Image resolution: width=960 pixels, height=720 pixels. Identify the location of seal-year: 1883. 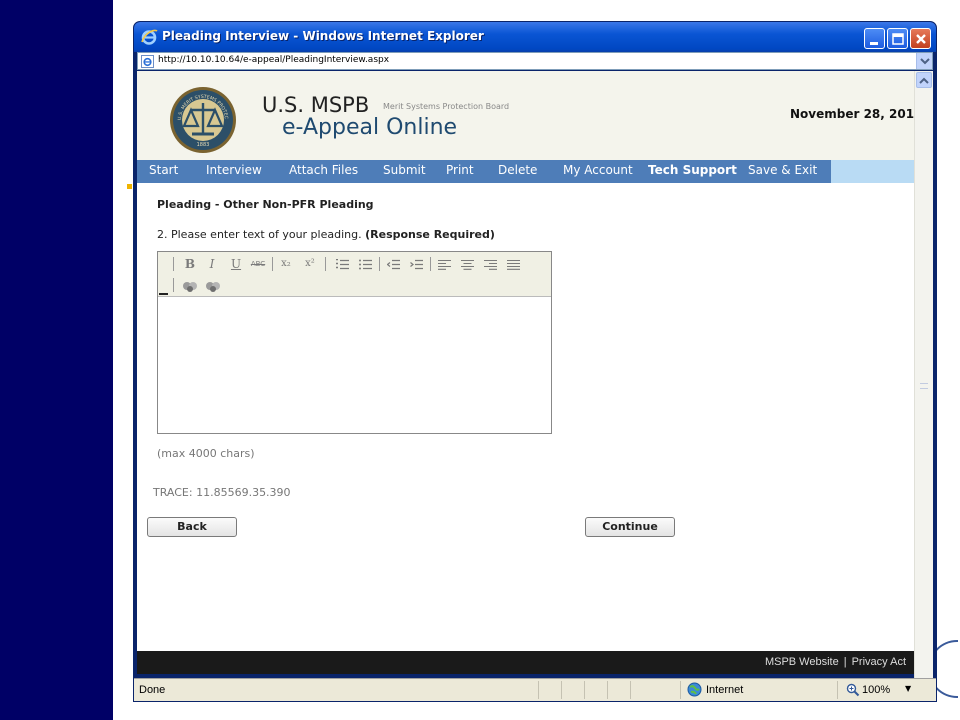
(203, 145).